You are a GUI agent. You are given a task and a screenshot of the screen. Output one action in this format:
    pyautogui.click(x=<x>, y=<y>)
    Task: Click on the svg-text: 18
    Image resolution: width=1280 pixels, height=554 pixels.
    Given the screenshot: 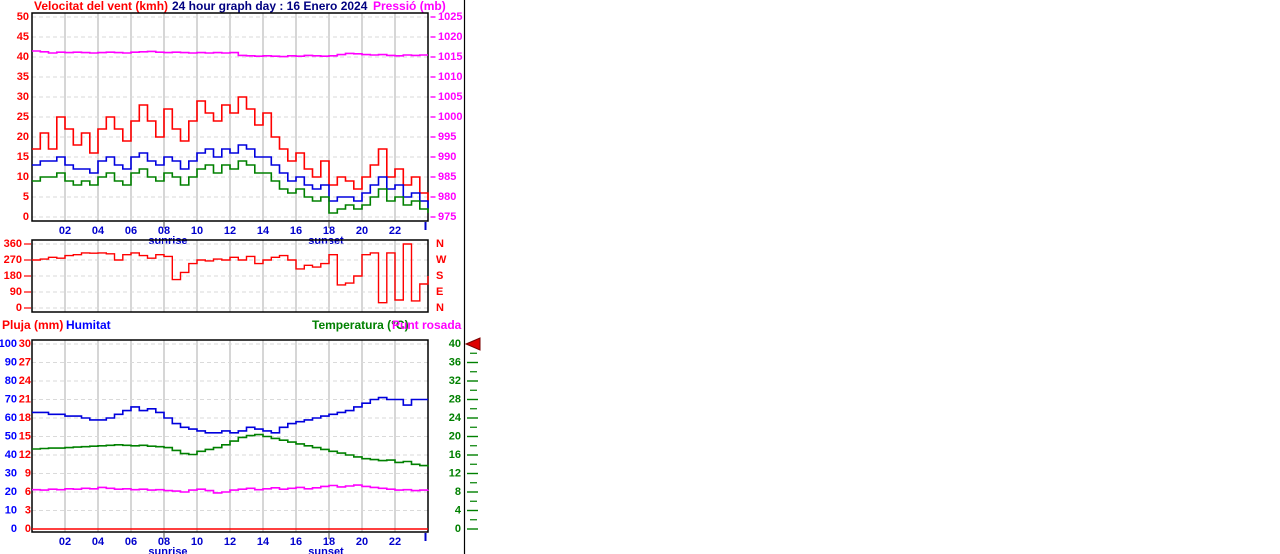 What is the action you would take?
    pyautogui.click(x=25, y=418)
    